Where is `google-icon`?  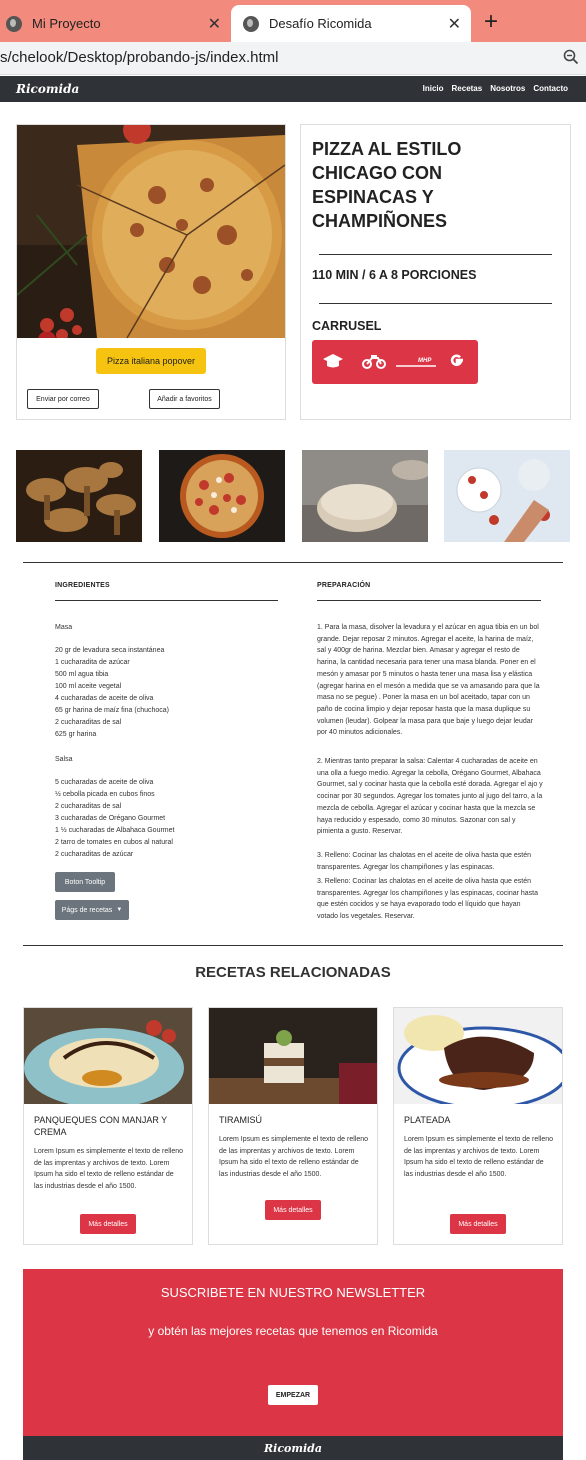 google-icon is located at coordinates (456, 360).